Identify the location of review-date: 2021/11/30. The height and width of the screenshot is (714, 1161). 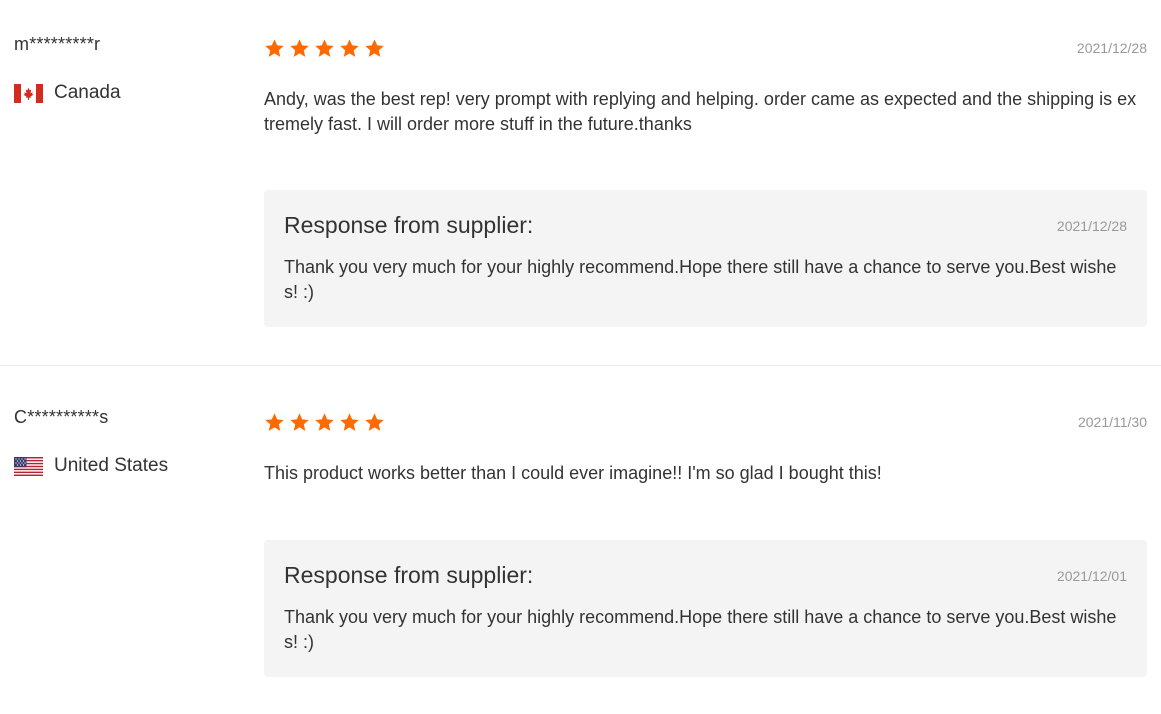
(1112, 422).